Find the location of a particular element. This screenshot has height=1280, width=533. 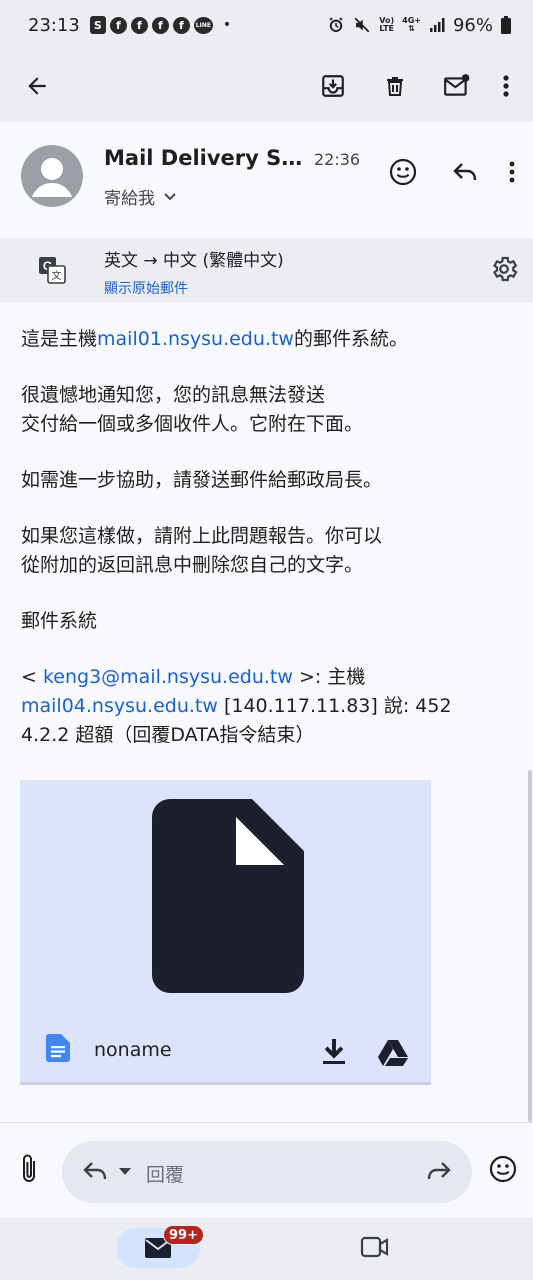

host-link: mail01.nsysu.edu.tw is located at coordinates (195, 339).